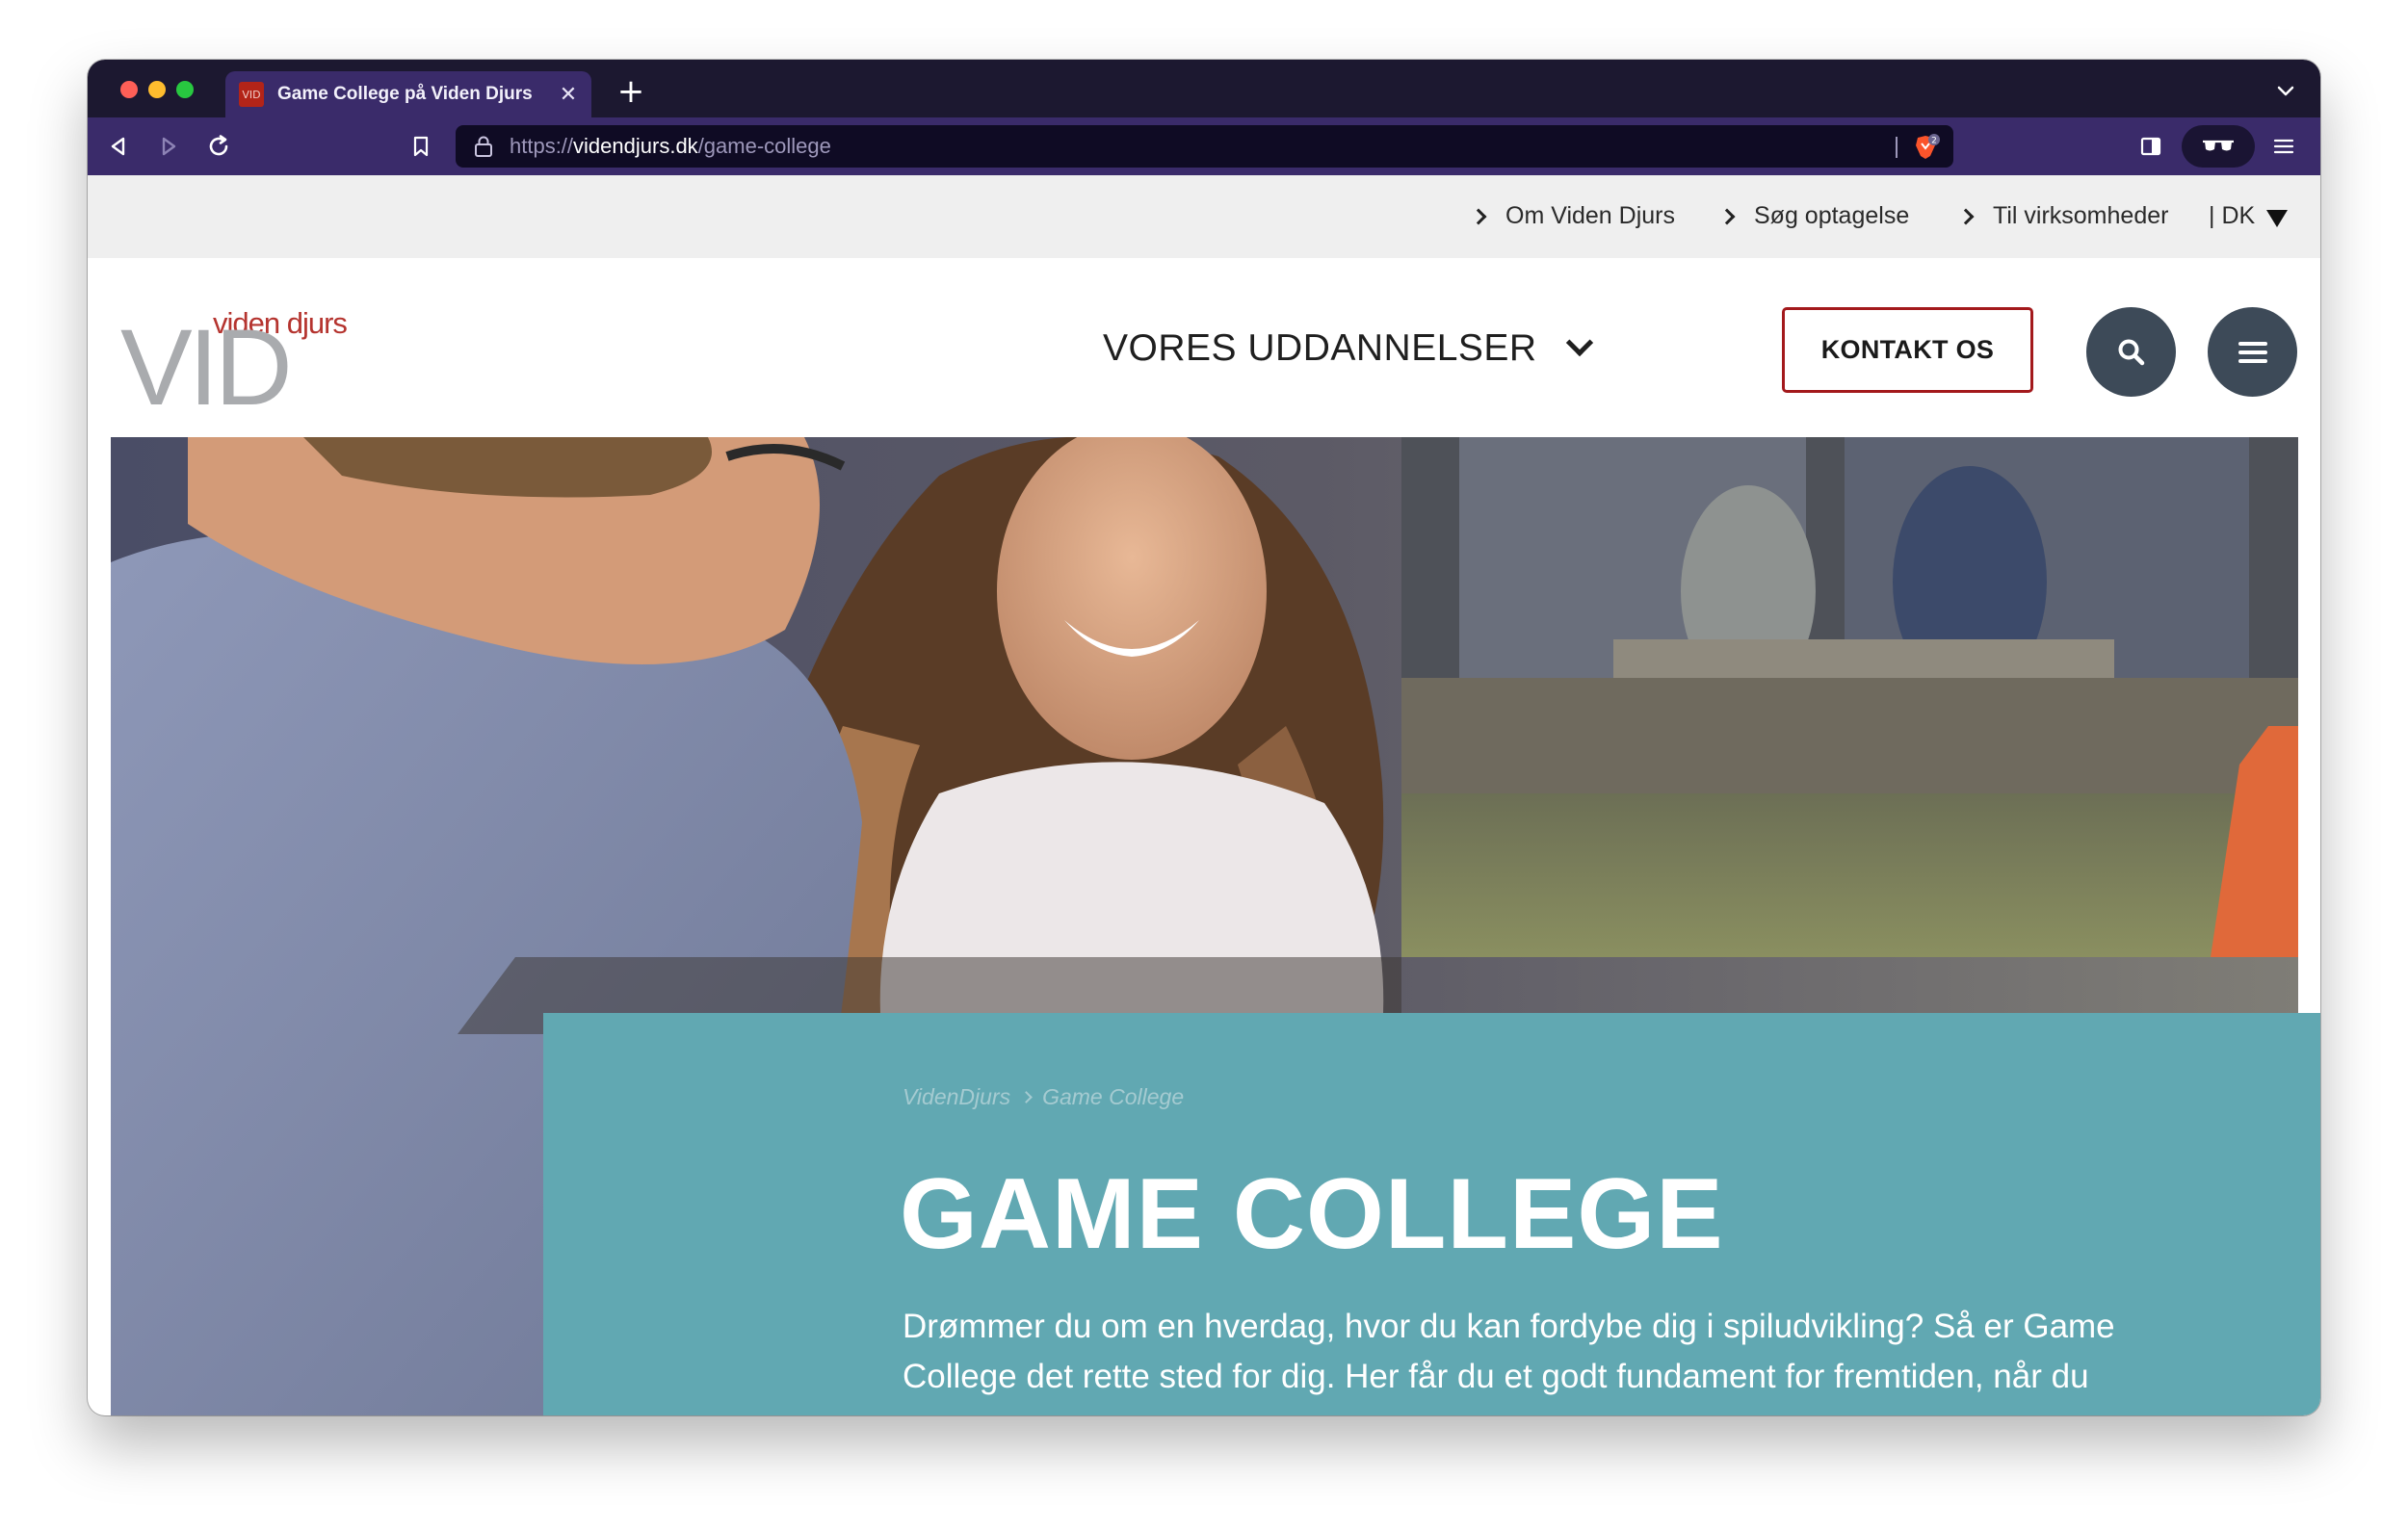 The width and height of the screenshot is (2408, 1531). I want to click on site-logo: viden djurs VID, so click(246, 366).